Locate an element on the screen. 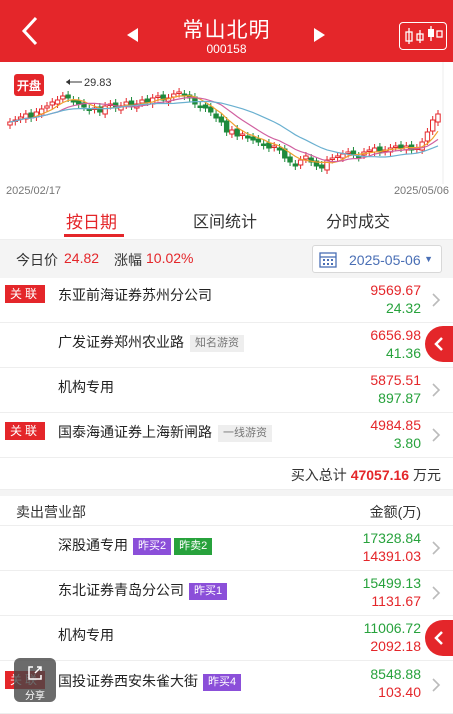 The image size is (453, 714). broker-name: 国泰海通证券上海新闸路 一线游资 is located at coordinates (165, 432).